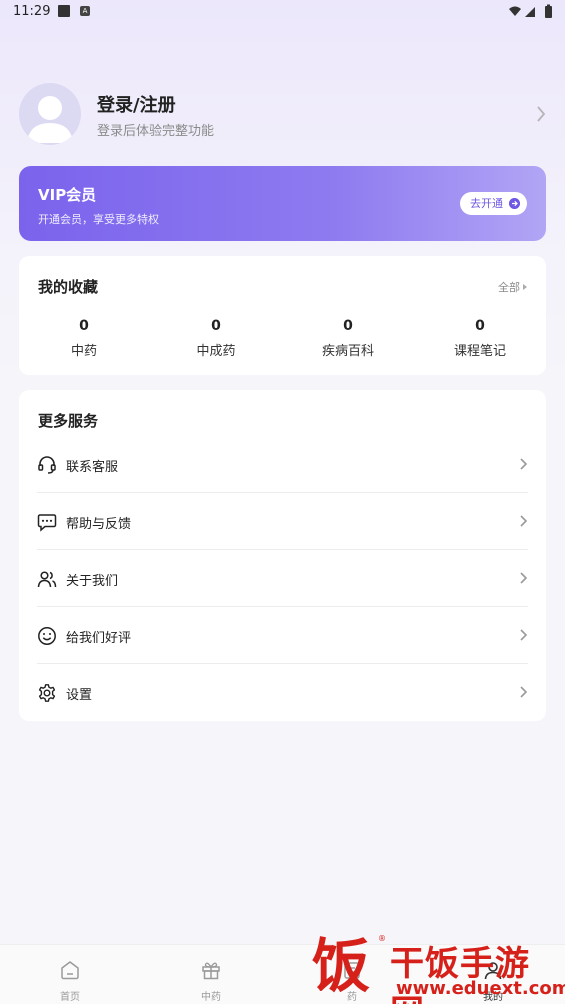 This screenshot has width=565, height=1004. I want to click on watermark-logo: 饭, so click(341, 966).